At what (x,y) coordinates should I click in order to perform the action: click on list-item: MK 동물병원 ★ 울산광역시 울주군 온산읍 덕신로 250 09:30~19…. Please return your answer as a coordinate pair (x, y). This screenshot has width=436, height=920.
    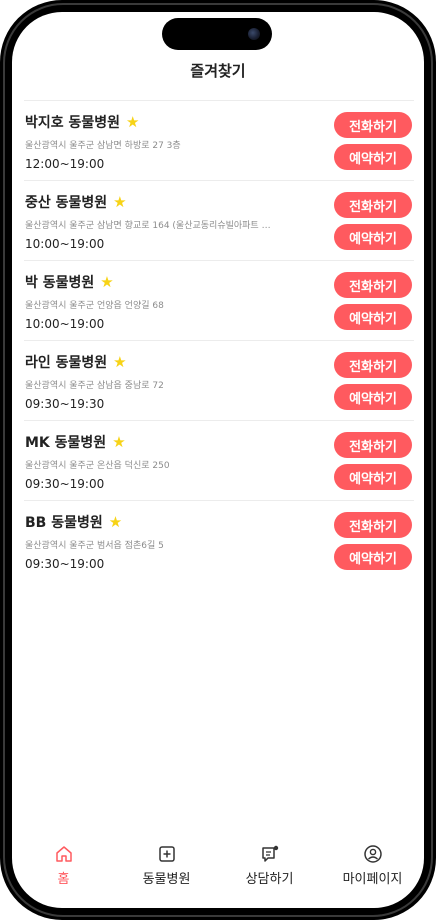
    Looking at the image, I should click on (219, 461).